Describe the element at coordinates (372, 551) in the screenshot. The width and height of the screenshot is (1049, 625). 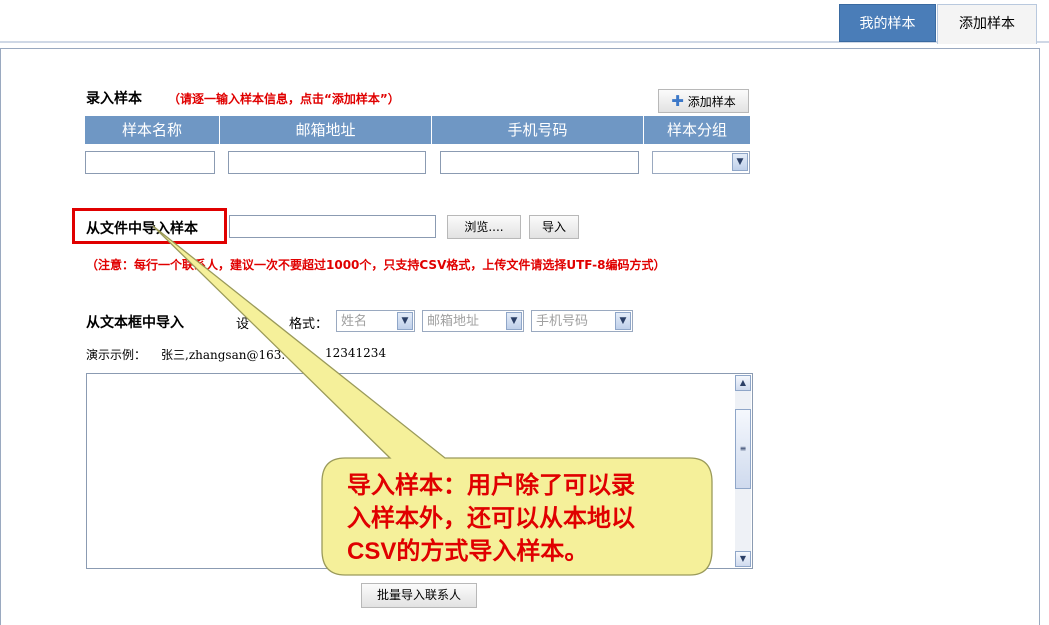
I see `callout-csv: CSV` at that location.